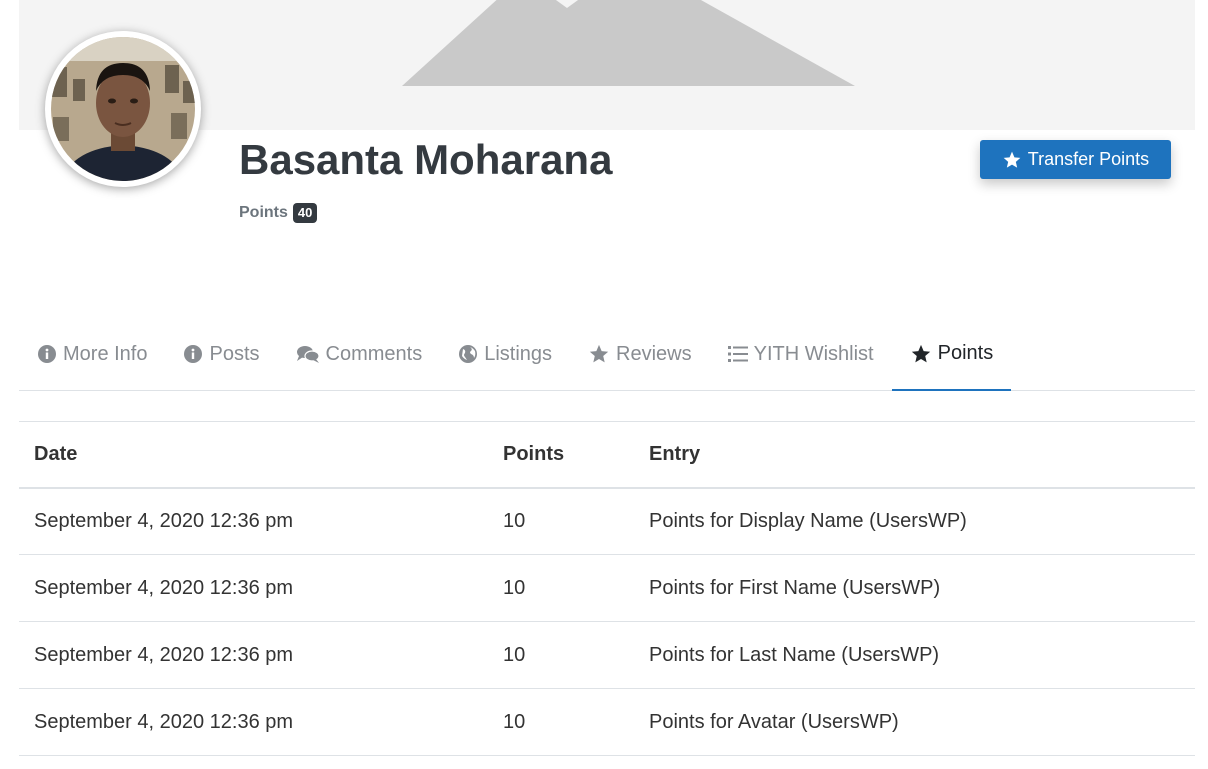  What do you see at coordinates (654, 353) in the screenshot?
I see `tab-label: Reviews` at bounding box center [654, 353].